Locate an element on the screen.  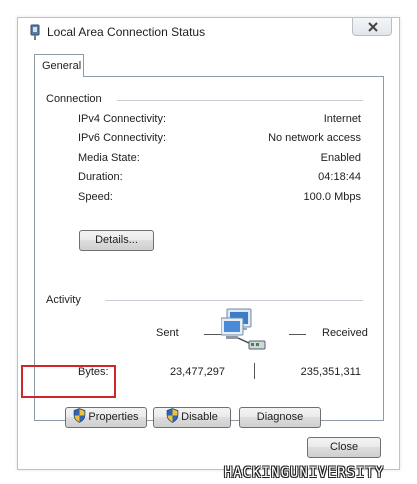
duration-value: 04:18:44 is located at coordinates (339, 177).